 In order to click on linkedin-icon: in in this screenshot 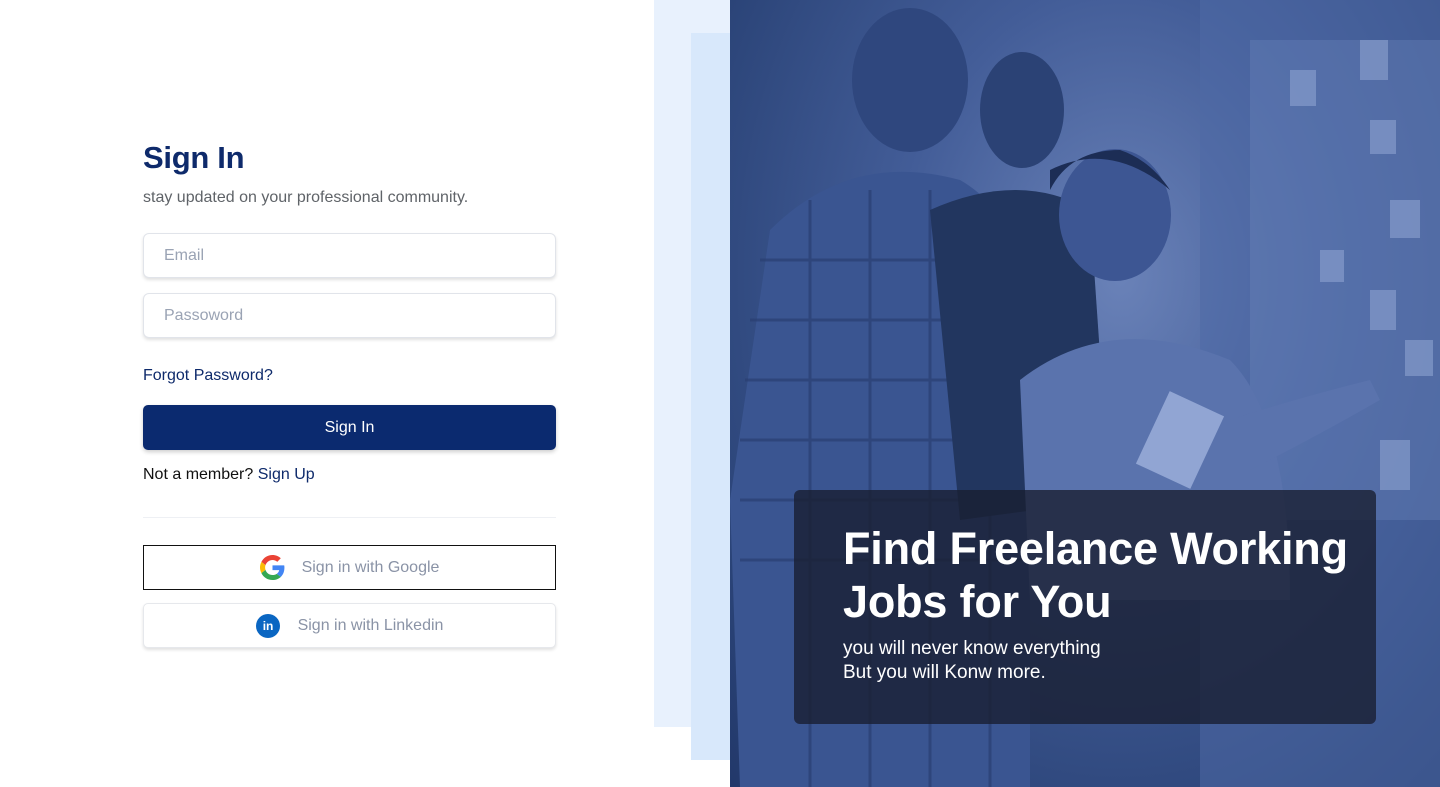, I will do `click(268, 625)`.